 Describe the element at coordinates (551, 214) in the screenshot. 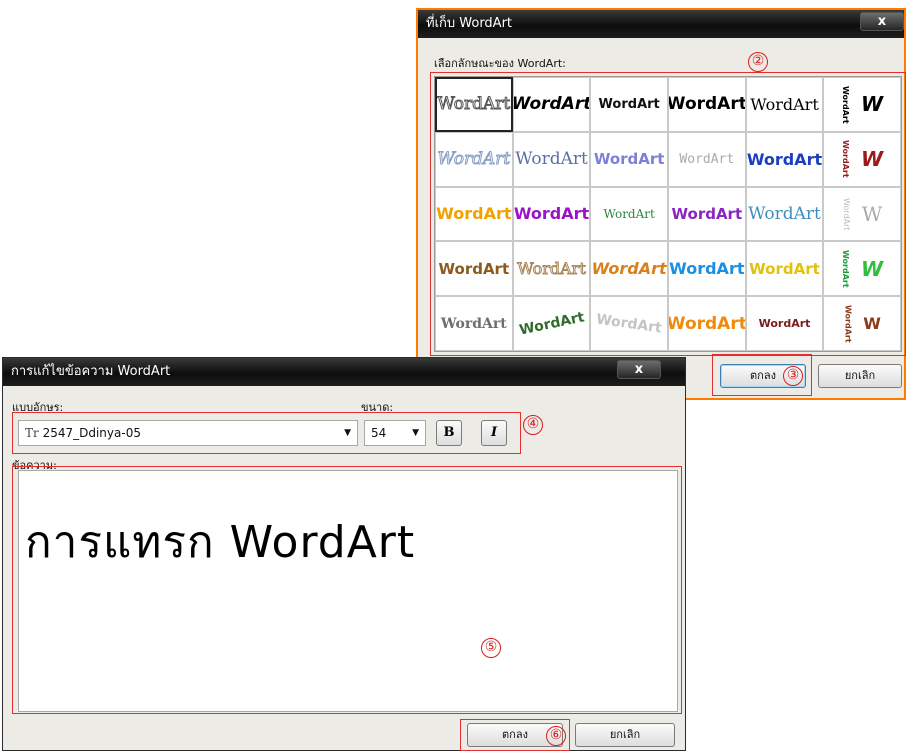

I see `wordart-style-14: WordArt` at that location.